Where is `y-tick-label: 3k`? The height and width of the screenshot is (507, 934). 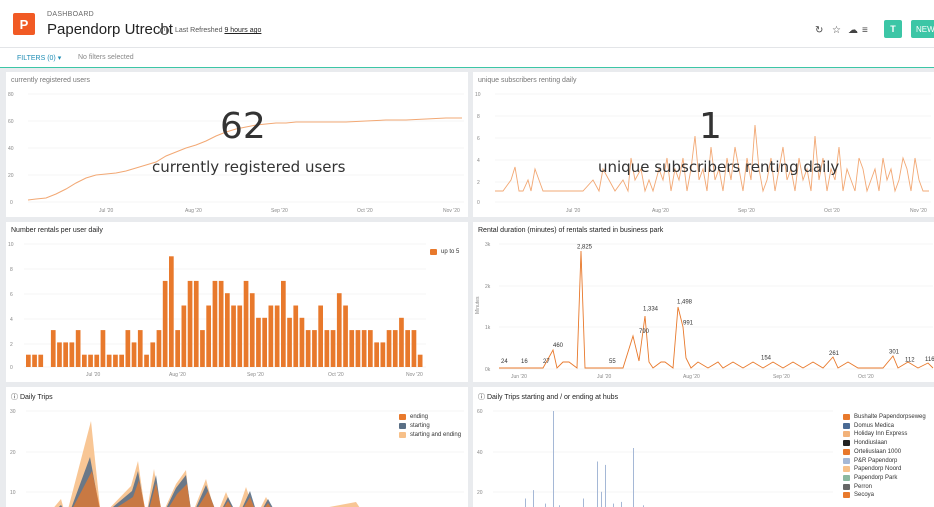 y-tick-label: 3k is located at coordinates (488, 245).